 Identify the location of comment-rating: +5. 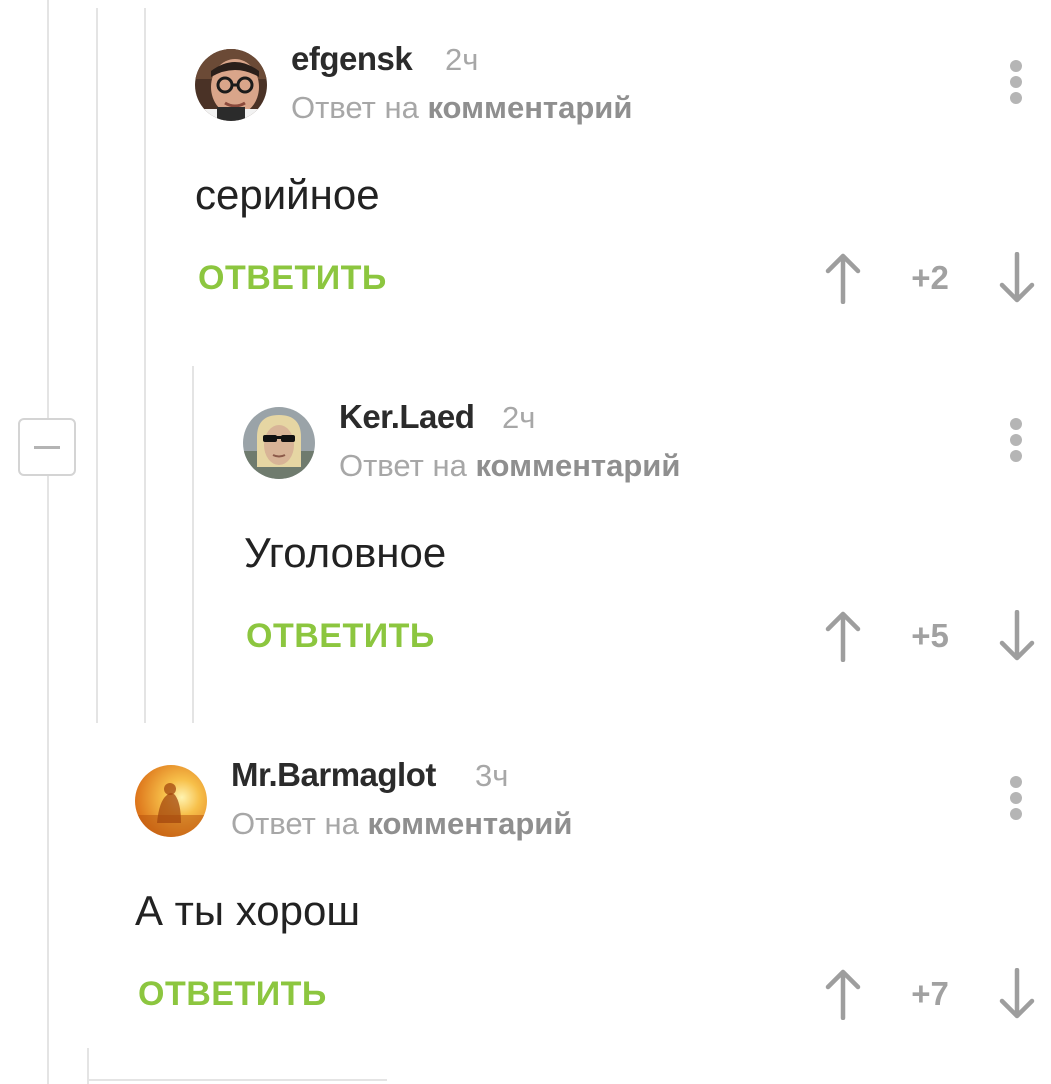
(930, 635).